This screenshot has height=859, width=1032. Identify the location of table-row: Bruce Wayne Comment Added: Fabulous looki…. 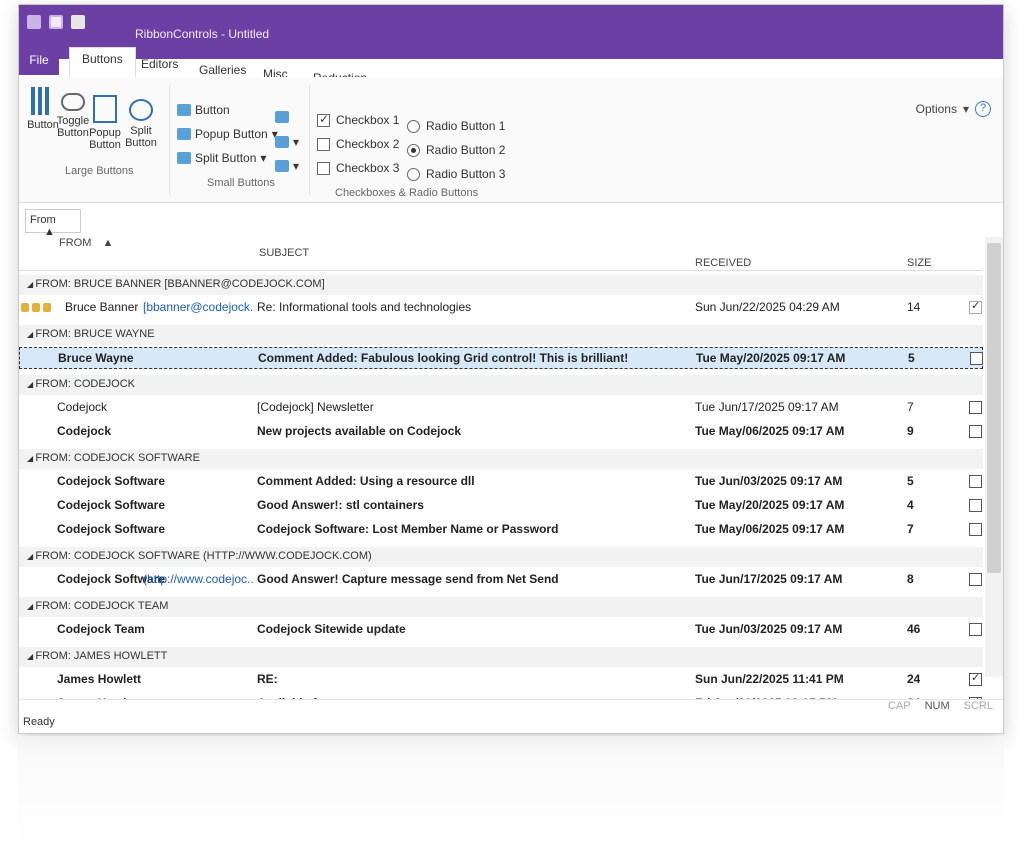
(501, 358).